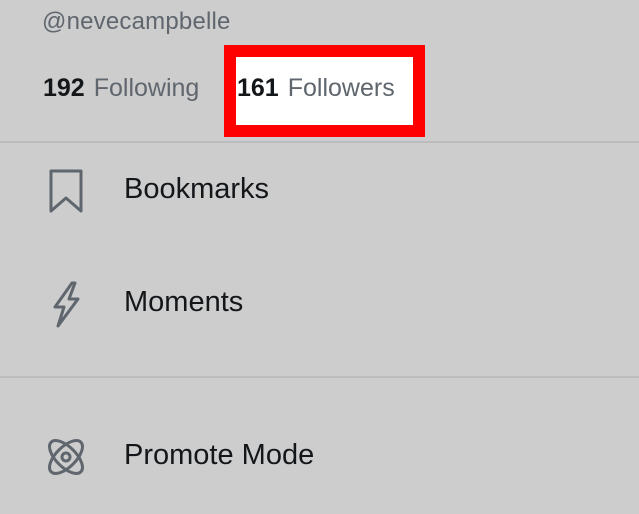 This screenshot has width=639, height=514. Describe the element at coordinates (319, 455) in the screenshot. I see `menu-item-promote-mode: Promote Mode` at that location.